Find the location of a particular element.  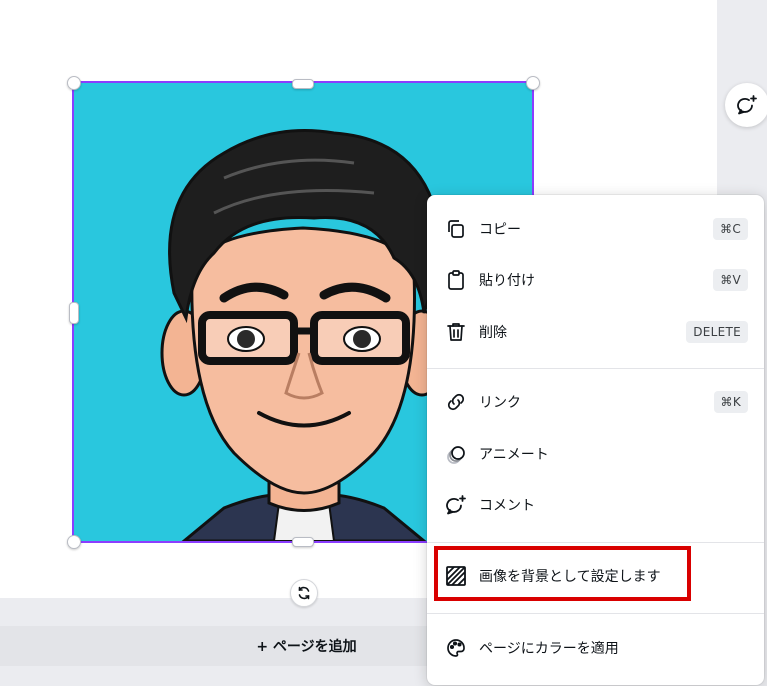

highlight-annotation is located at coordinates (562, 573).